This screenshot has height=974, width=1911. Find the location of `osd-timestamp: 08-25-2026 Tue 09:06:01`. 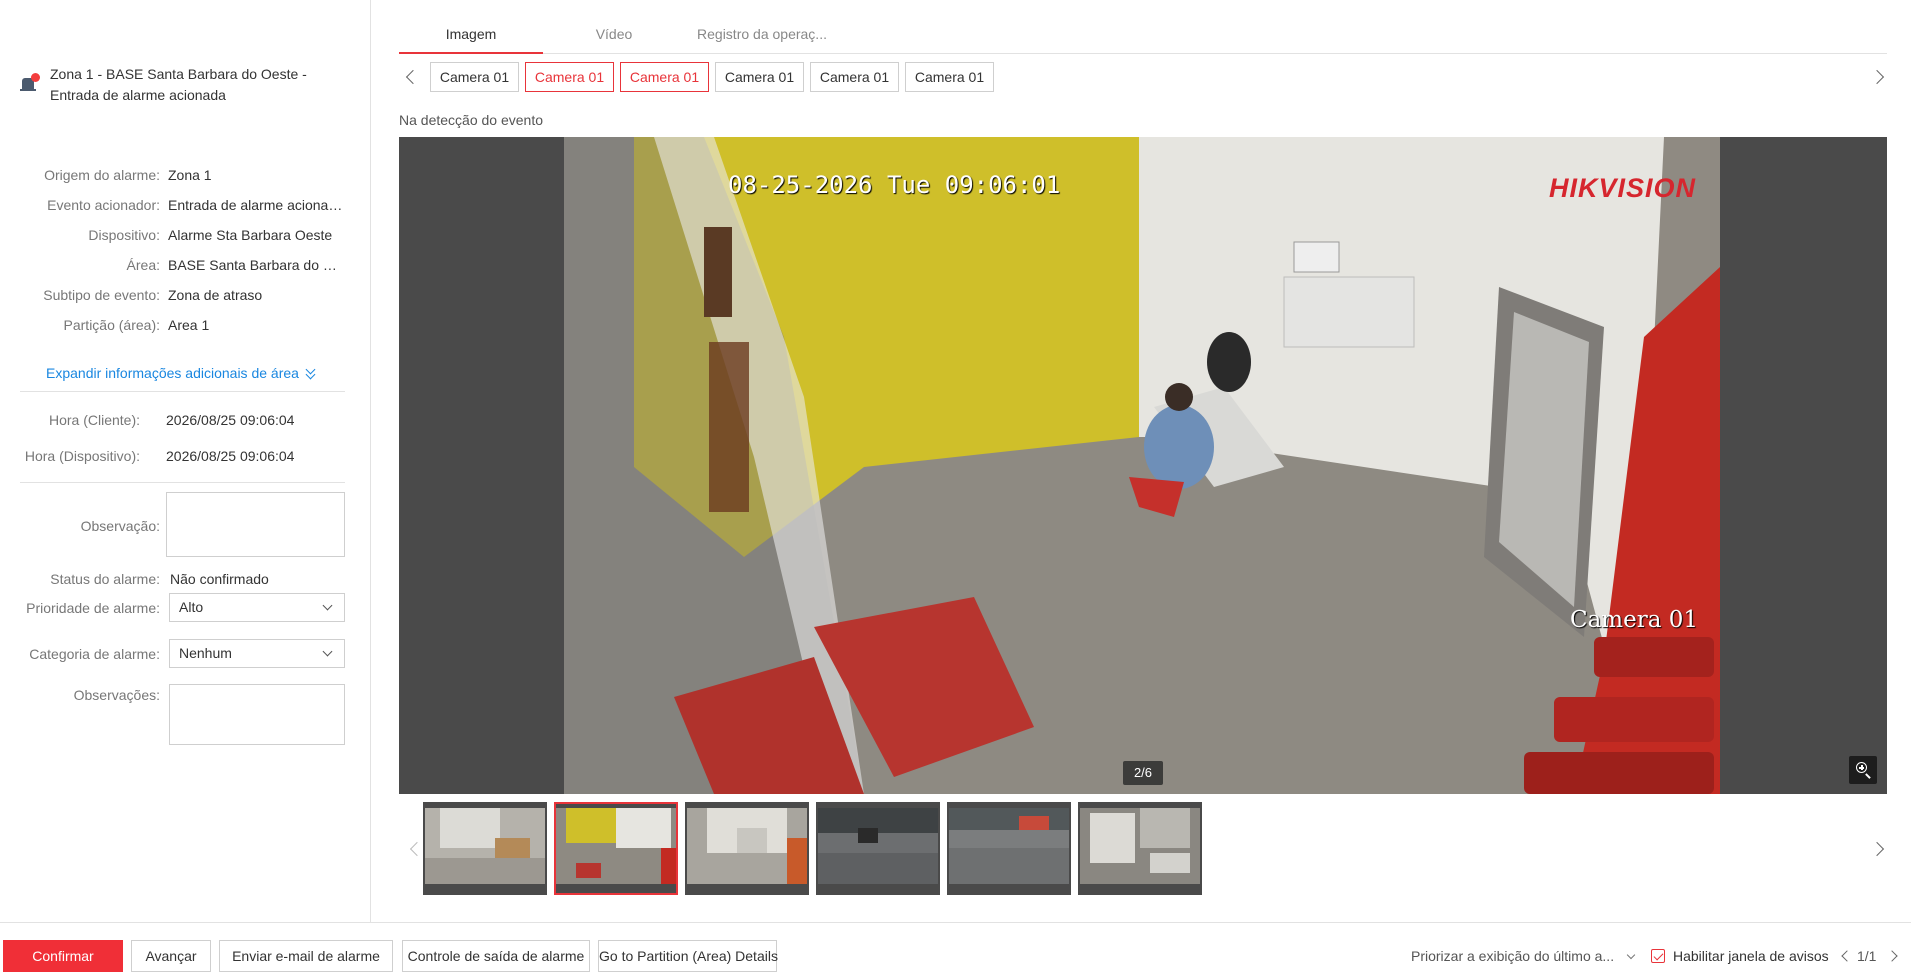

osd-timestamp: 08-25-2026 Tue 09:06:01 is located at coordinates (894, 185).